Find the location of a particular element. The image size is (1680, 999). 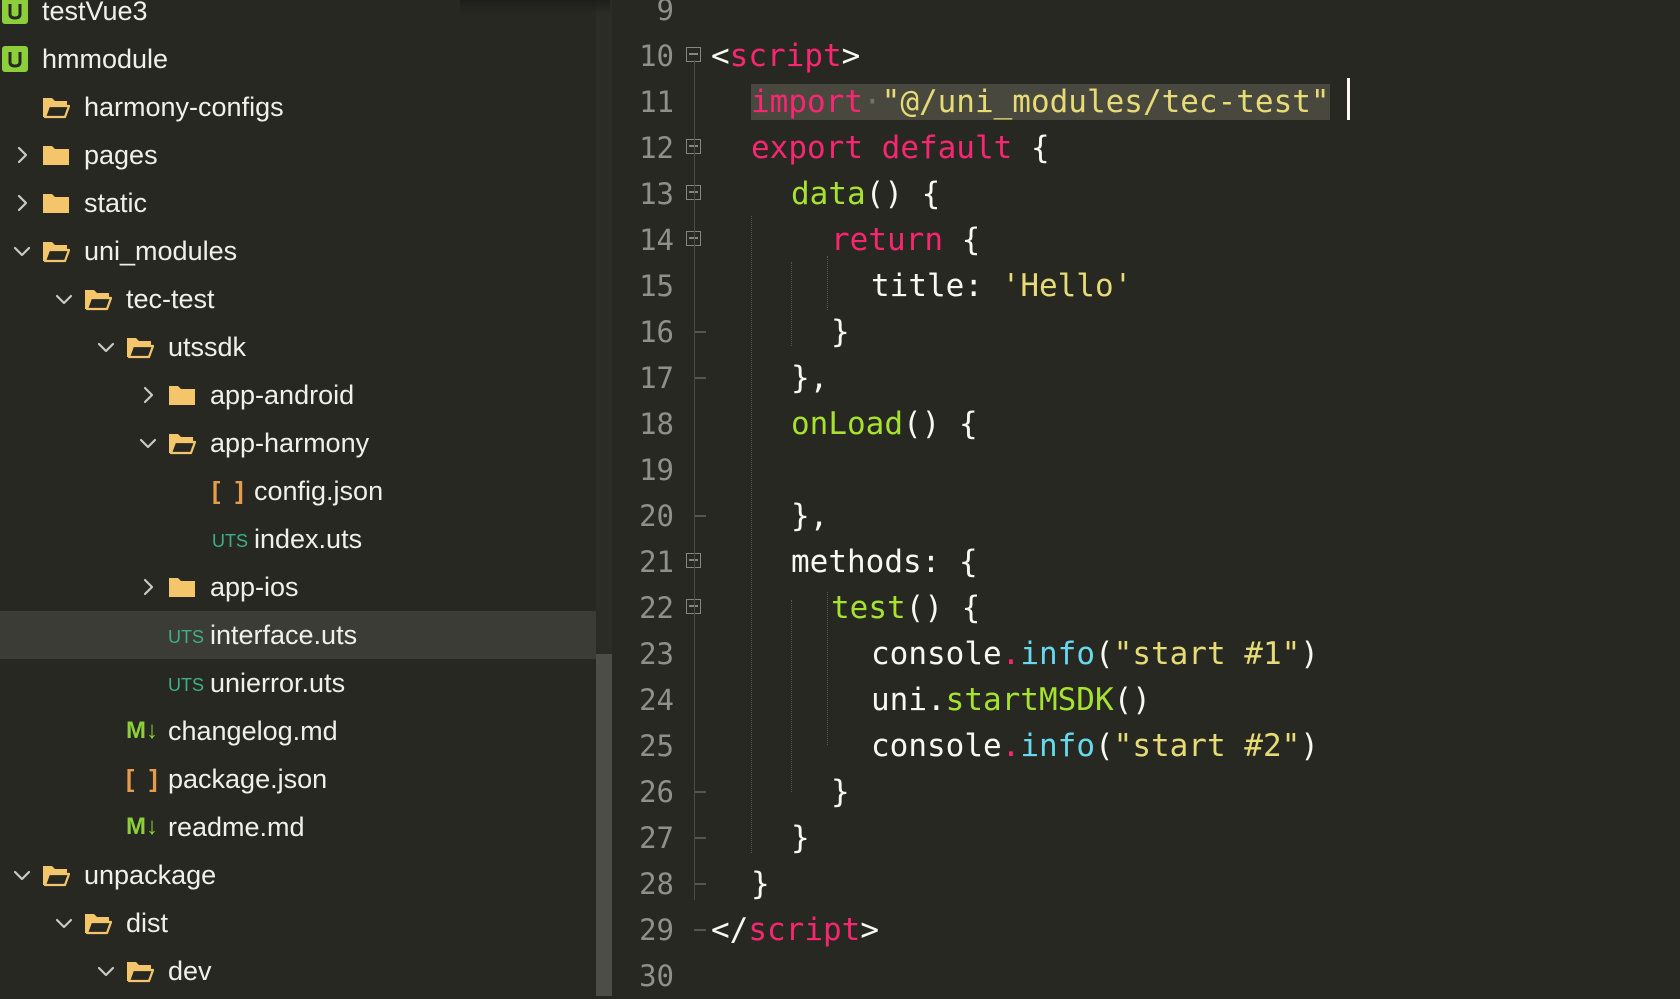

tree-item-harmony-configs: harmony-configs is located at coordinates (298, 107).